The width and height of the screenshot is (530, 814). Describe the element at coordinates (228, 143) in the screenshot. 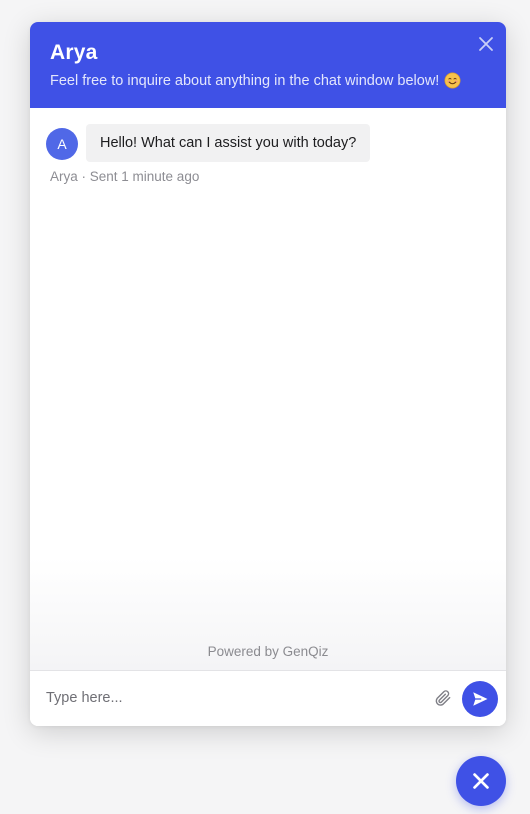

I see `message-bubble: Hello! What can I assist you with today?` at that location.